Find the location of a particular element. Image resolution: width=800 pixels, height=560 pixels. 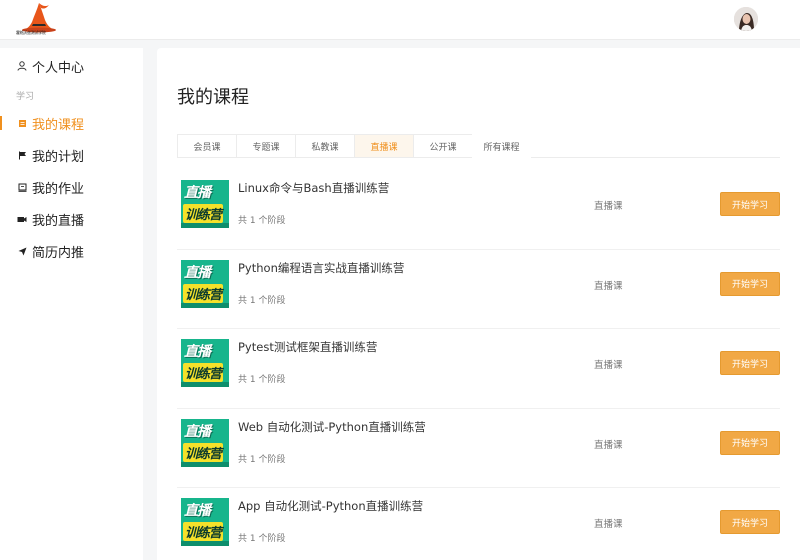

sidebar-item-label: 个人中心 is located at coordinates (58, 68).